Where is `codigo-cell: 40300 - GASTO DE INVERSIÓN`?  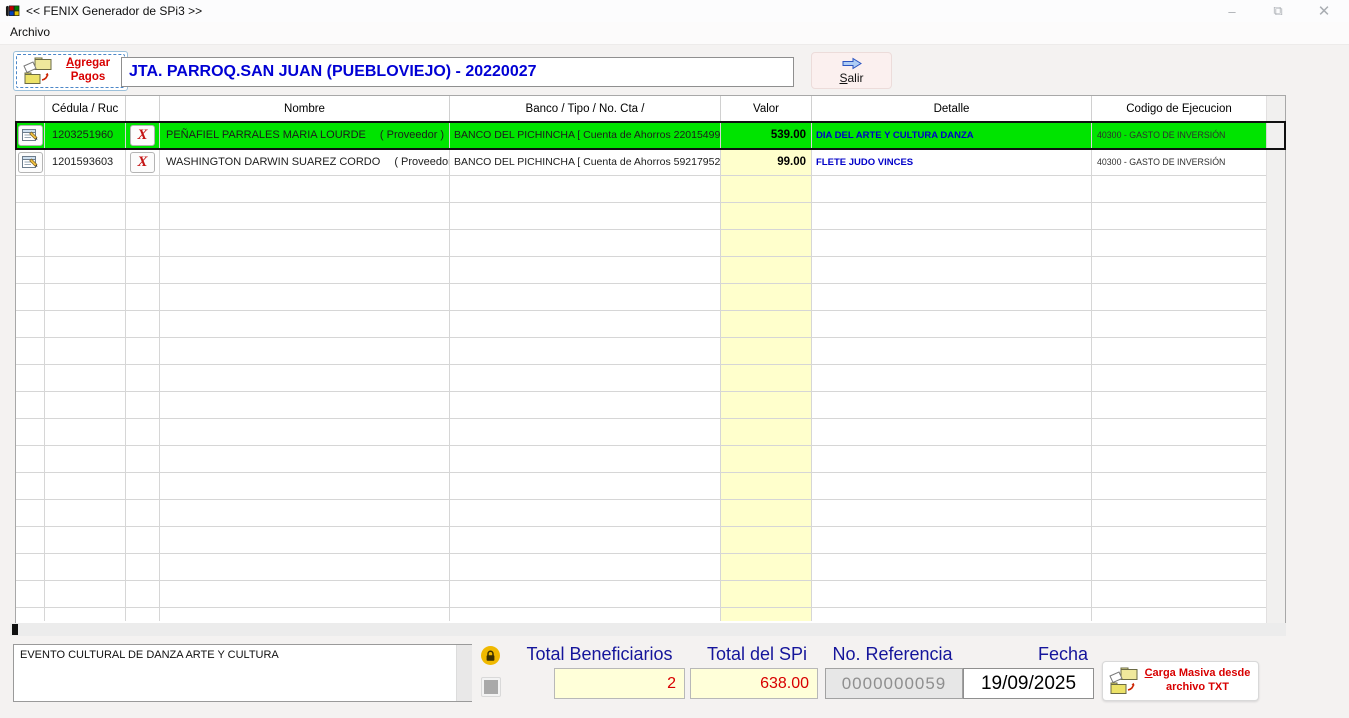
codigo-cell: 40300 - GASTO DE INVERSIÓN is located at coordinates (1179, 135).